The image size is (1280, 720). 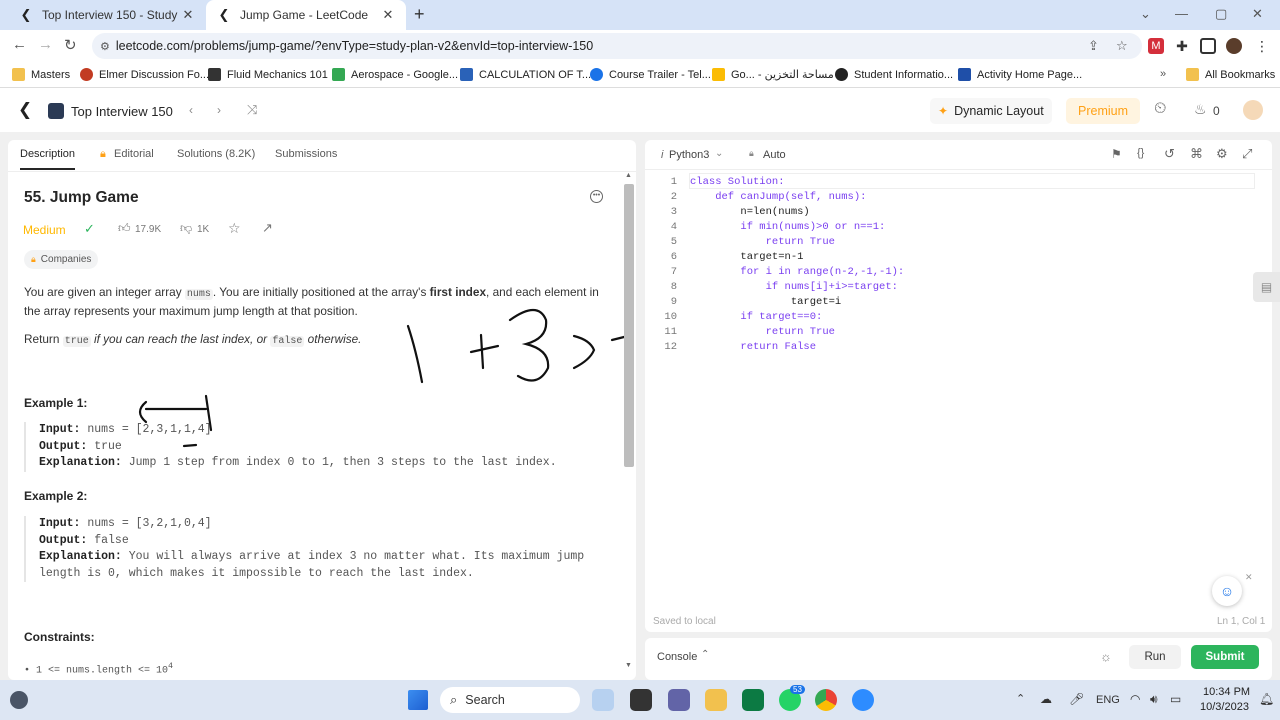 What do you see at coordinates (1253, 110) in the screenshot?
I see `user-avatar` at bounding box center [1253, 110].